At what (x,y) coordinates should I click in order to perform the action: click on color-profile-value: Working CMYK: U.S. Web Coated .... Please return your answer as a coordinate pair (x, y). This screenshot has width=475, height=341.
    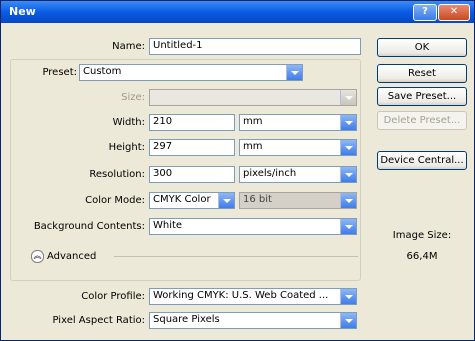
    Looking at the image, I should click on (241, 295).